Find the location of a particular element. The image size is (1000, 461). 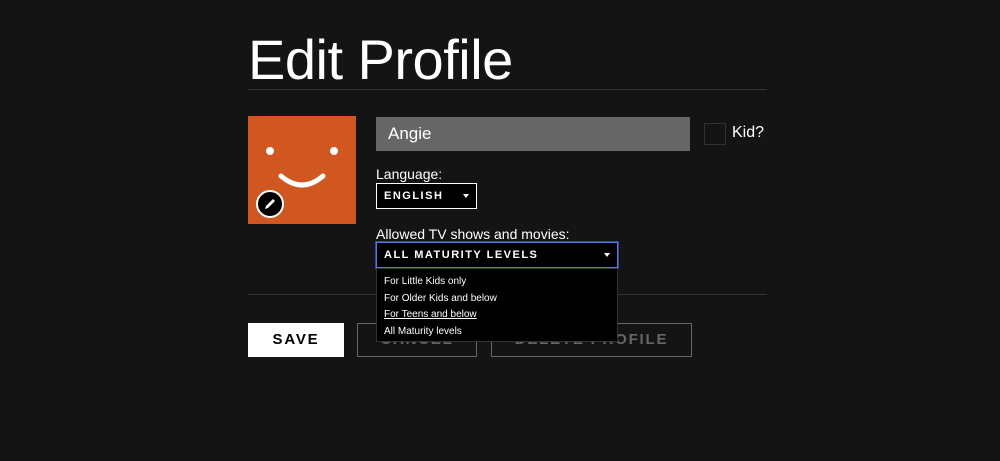

language-selected-value: ENGLISH is located at coordinates (414, 196).